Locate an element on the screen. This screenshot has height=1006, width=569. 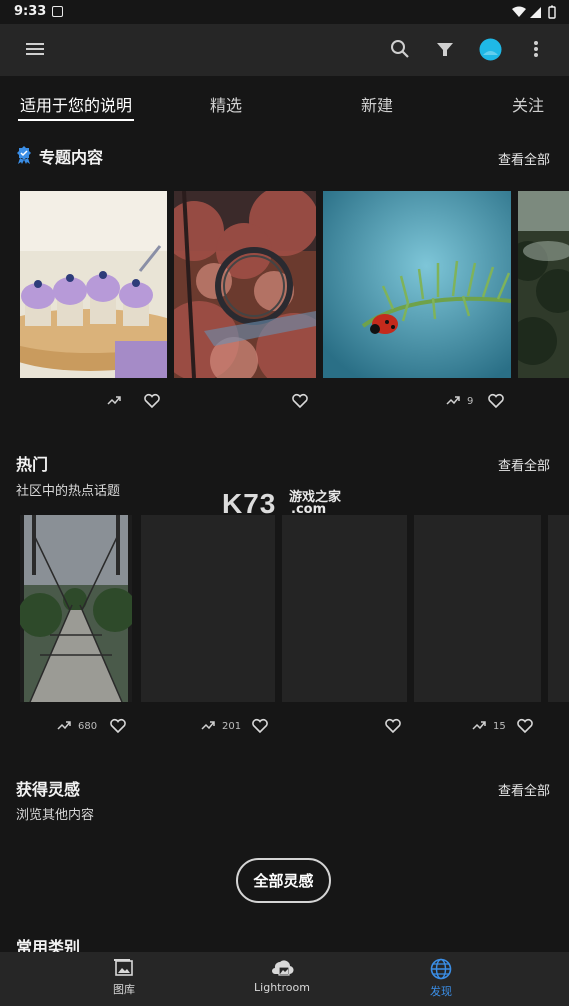
tab-new: 新建 is located at coordinates (377, 104).